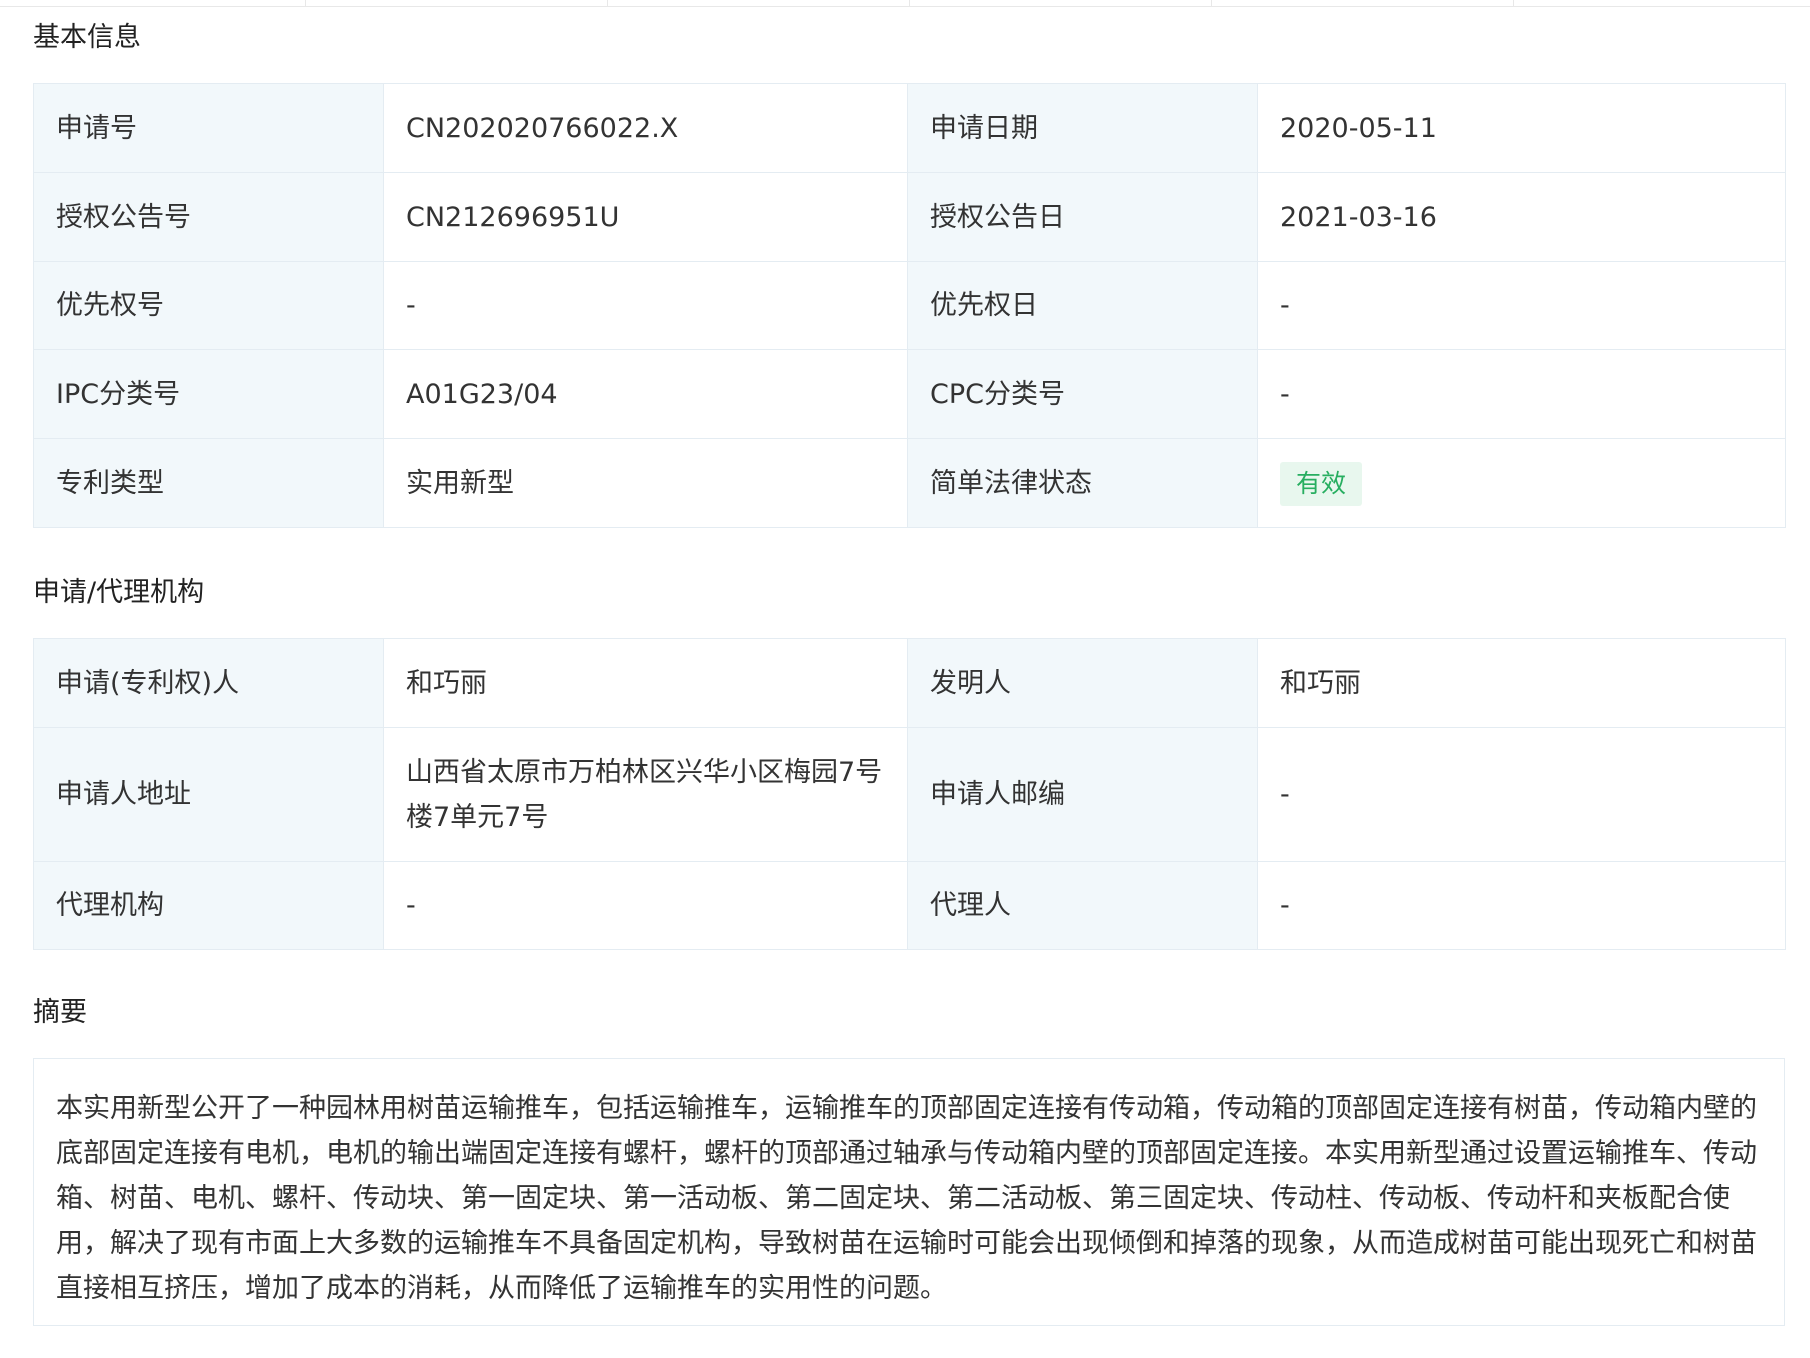  I want to click on agency-label: 代理机构, so click(208, 905).